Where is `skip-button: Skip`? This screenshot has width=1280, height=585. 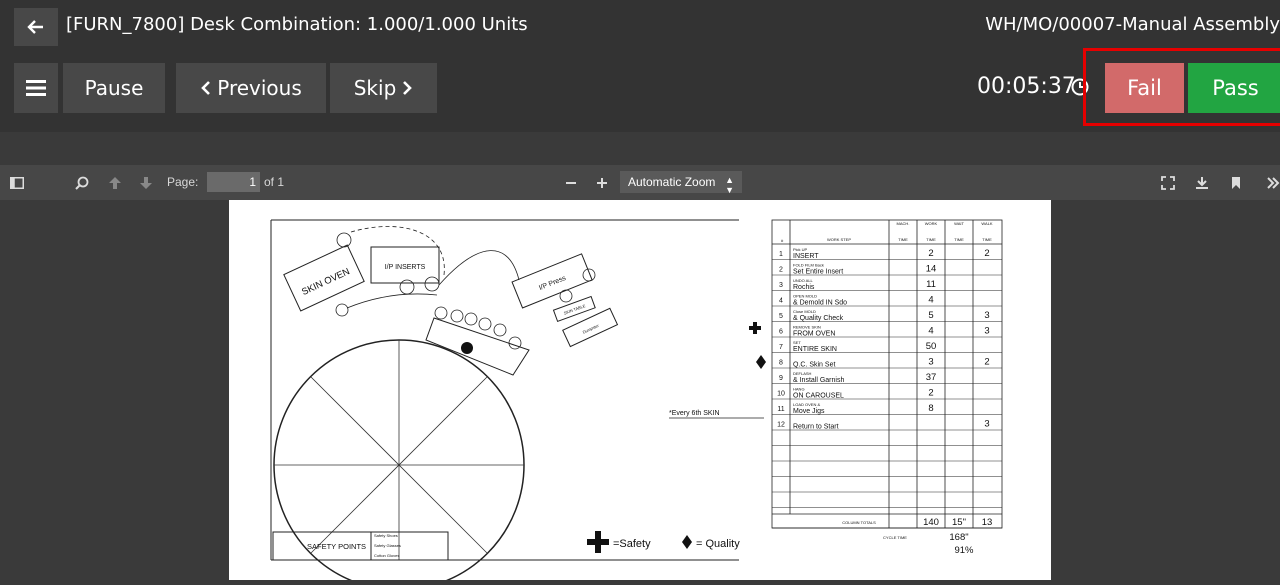 skip-button: Skip is located at coordinates (383, 88).